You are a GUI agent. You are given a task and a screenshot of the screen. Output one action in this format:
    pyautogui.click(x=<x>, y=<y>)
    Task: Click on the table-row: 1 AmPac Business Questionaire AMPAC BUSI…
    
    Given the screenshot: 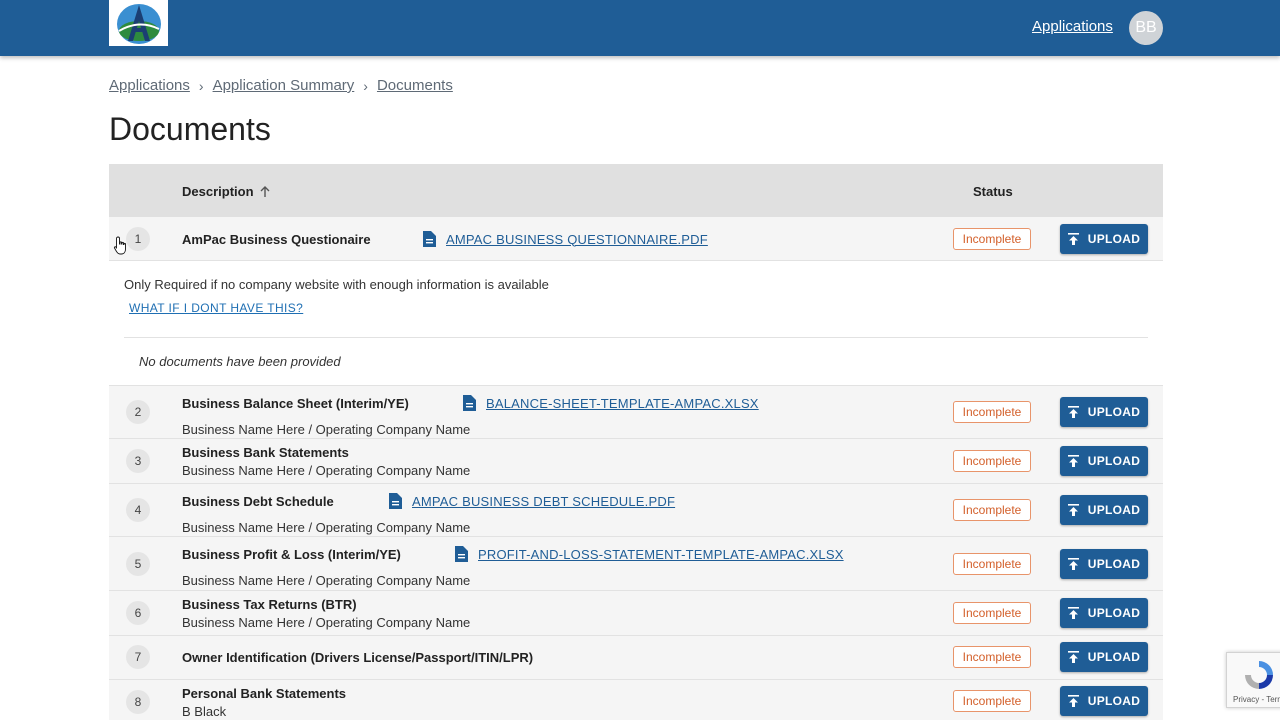 What is the action you would take?
    pyautogui.click(x=636, y=239)
    